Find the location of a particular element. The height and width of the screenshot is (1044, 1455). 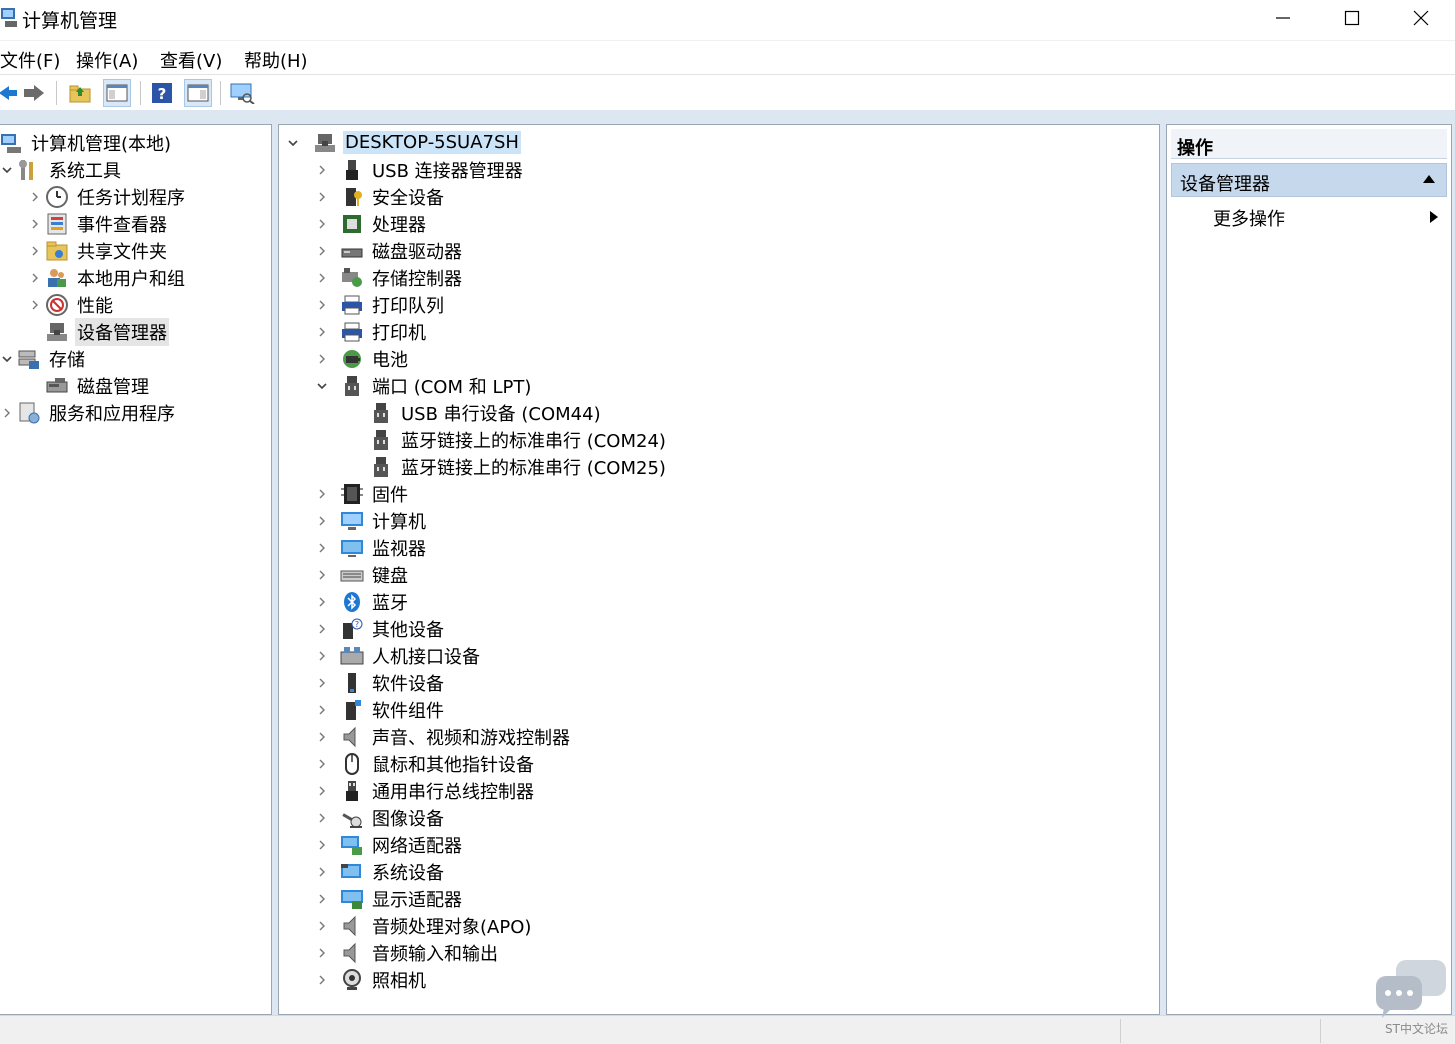

device-category: 存储控制器 is located at coordinates (390, 277).